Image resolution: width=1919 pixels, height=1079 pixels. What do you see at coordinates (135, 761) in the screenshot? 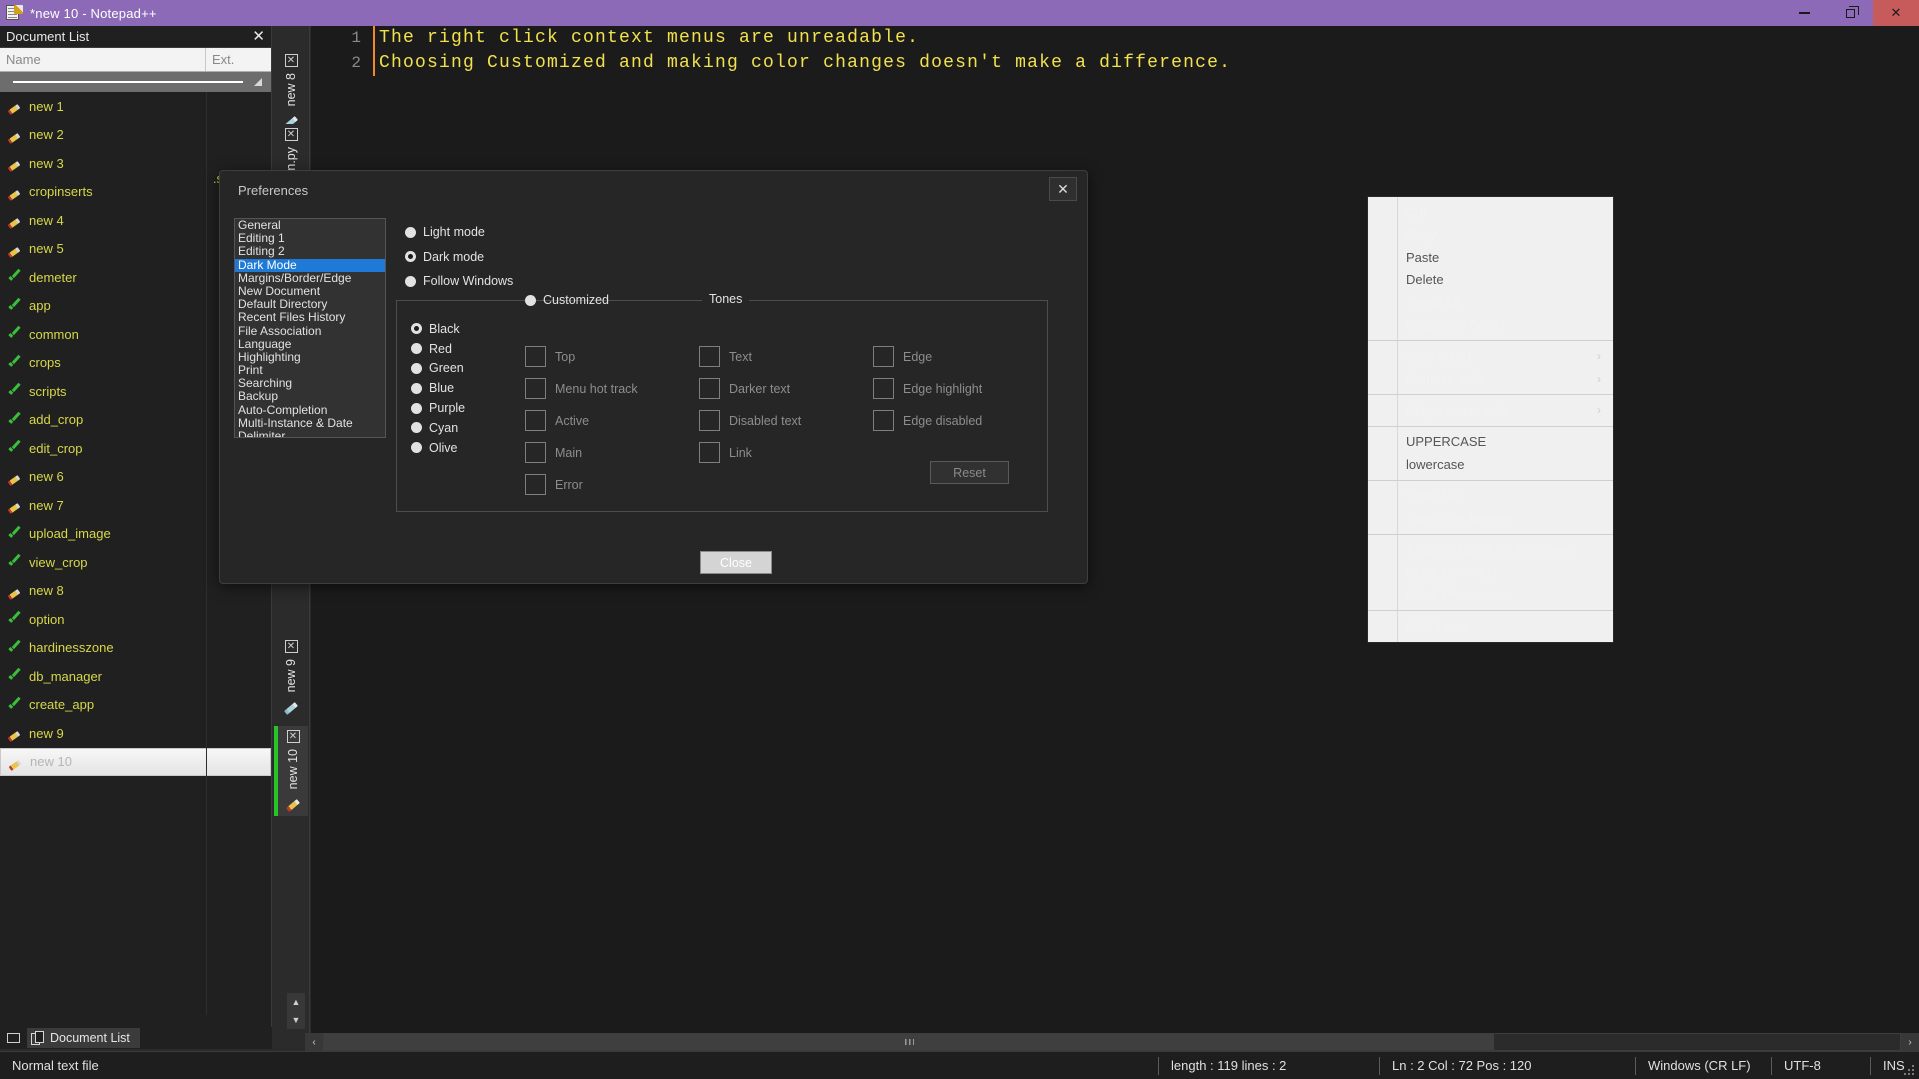
I see `list-item: new 10` at bounding box center [135, 761].